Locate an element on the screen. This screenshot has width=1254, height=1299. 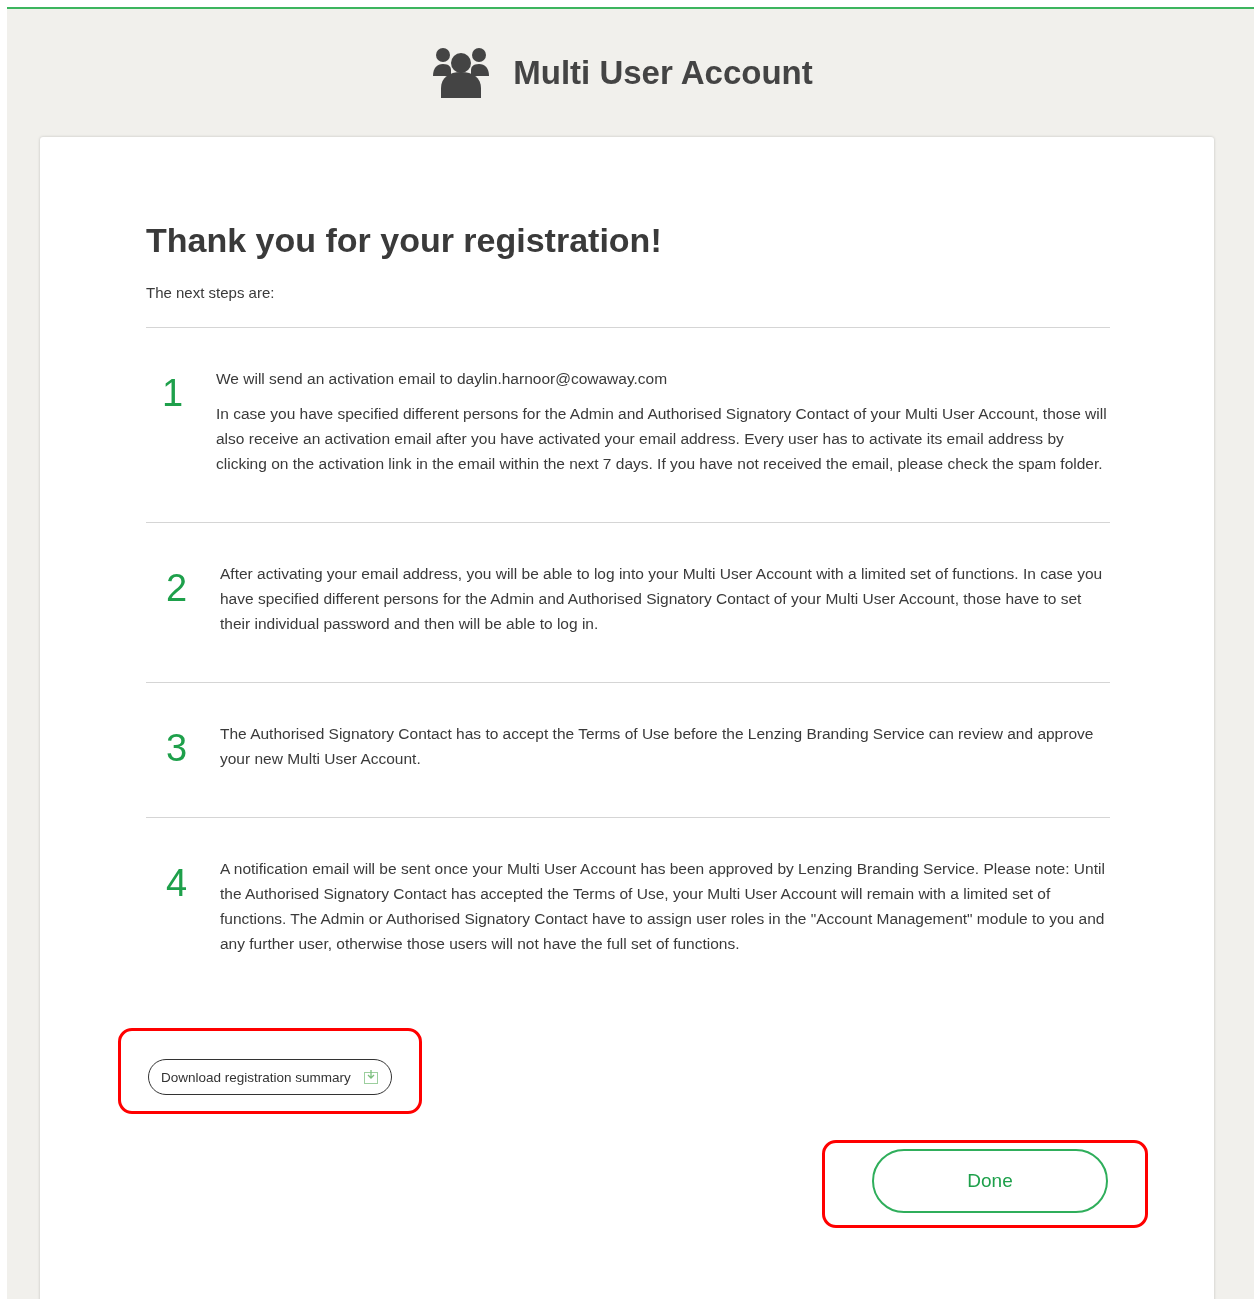
users-icon is located at coordinates (461, 72).